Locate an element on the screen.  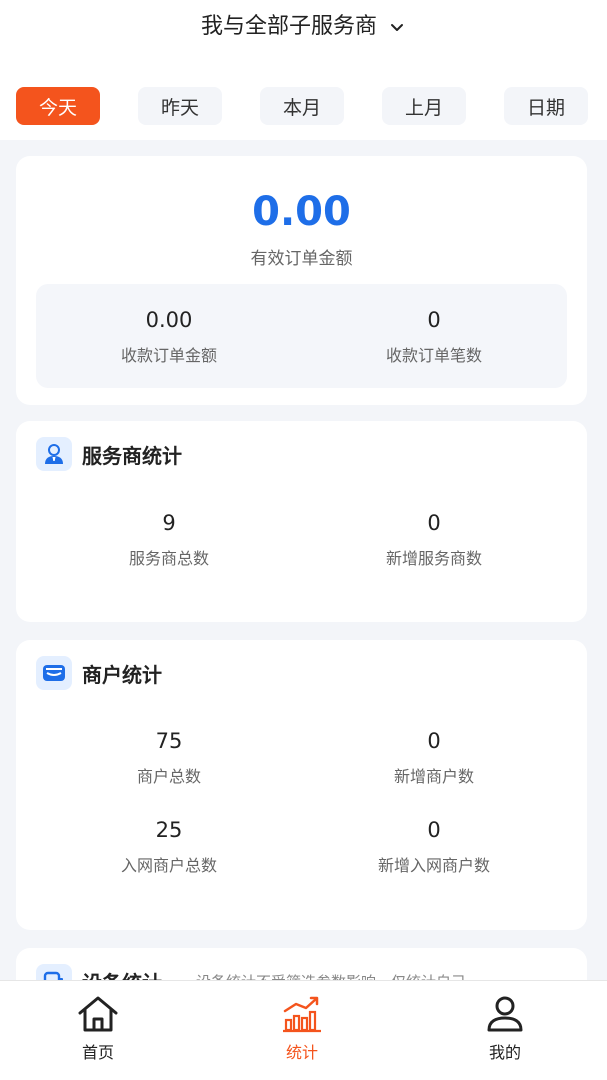
stat-value: 75 is located at coordinates (169, 741).